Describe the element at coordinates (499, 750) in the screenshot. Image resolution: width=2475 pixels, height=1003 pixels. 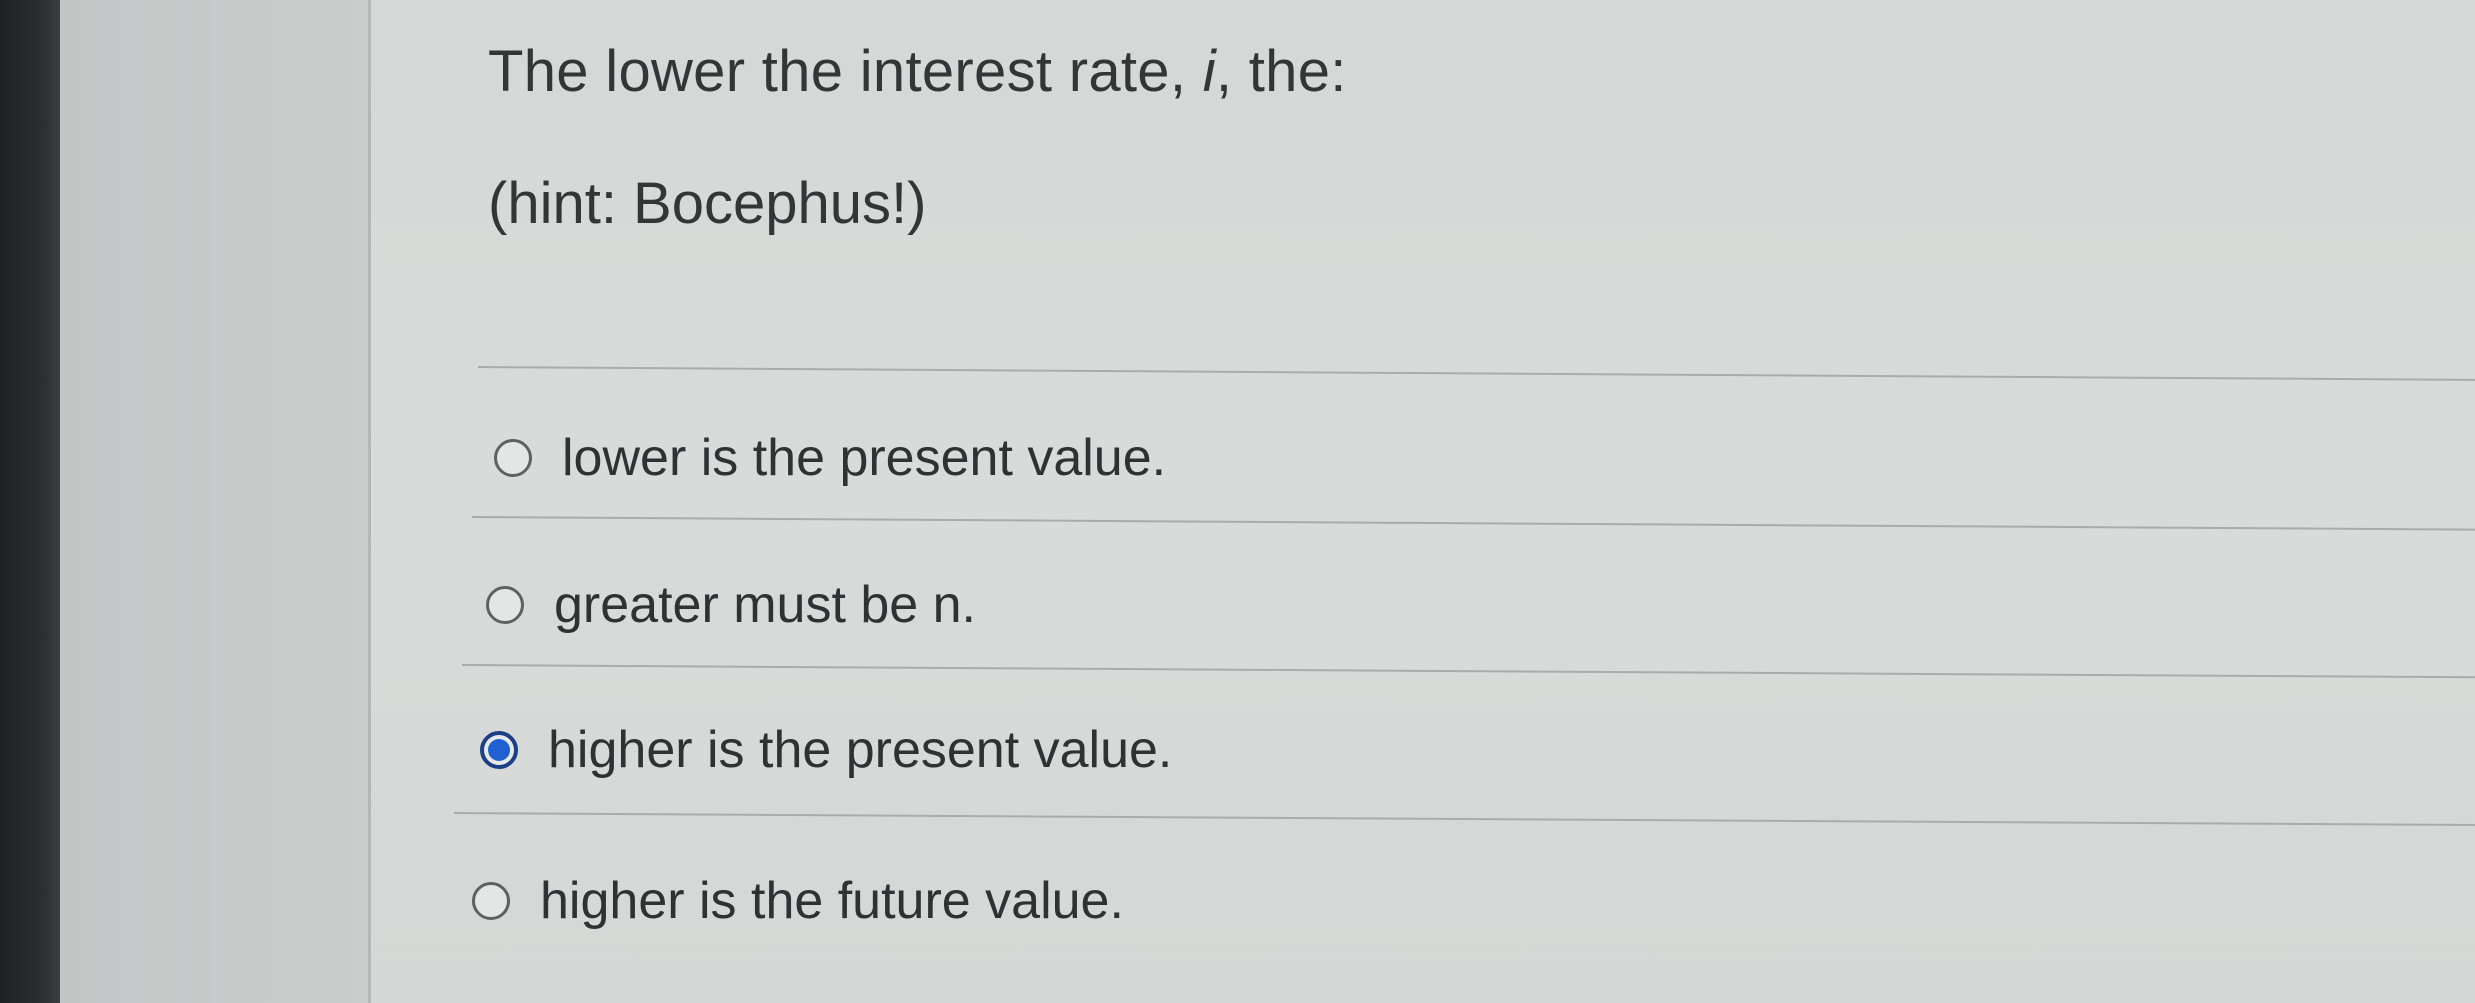
I see `radio-button-3-selected` at that location.